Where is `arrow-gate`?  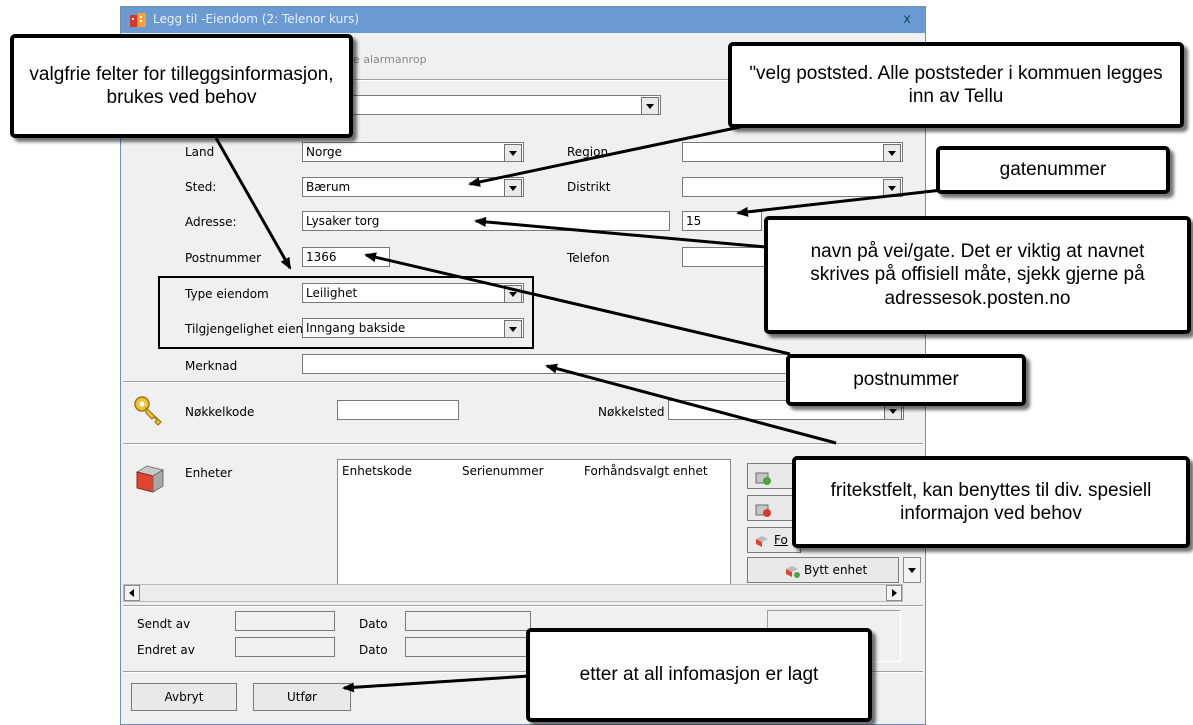 arrow-gate is located at coordinates (620, 232).